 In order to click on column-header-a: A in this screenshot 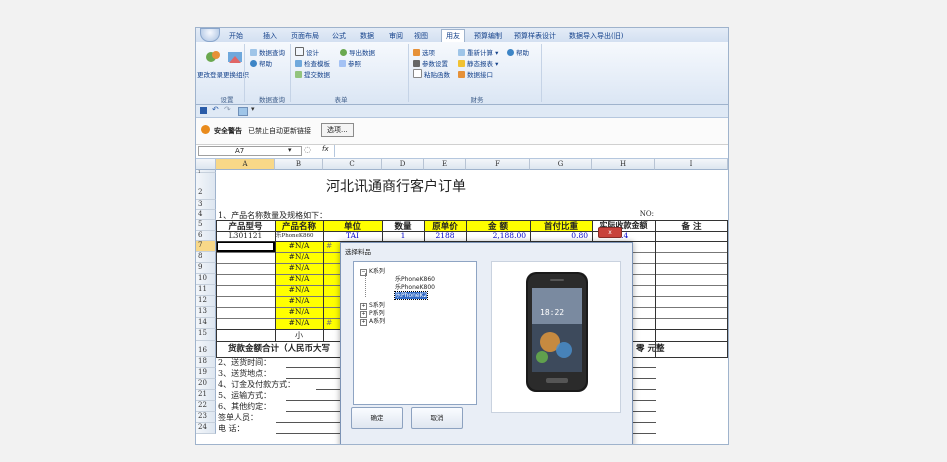, I will do `click(245, 164)`.